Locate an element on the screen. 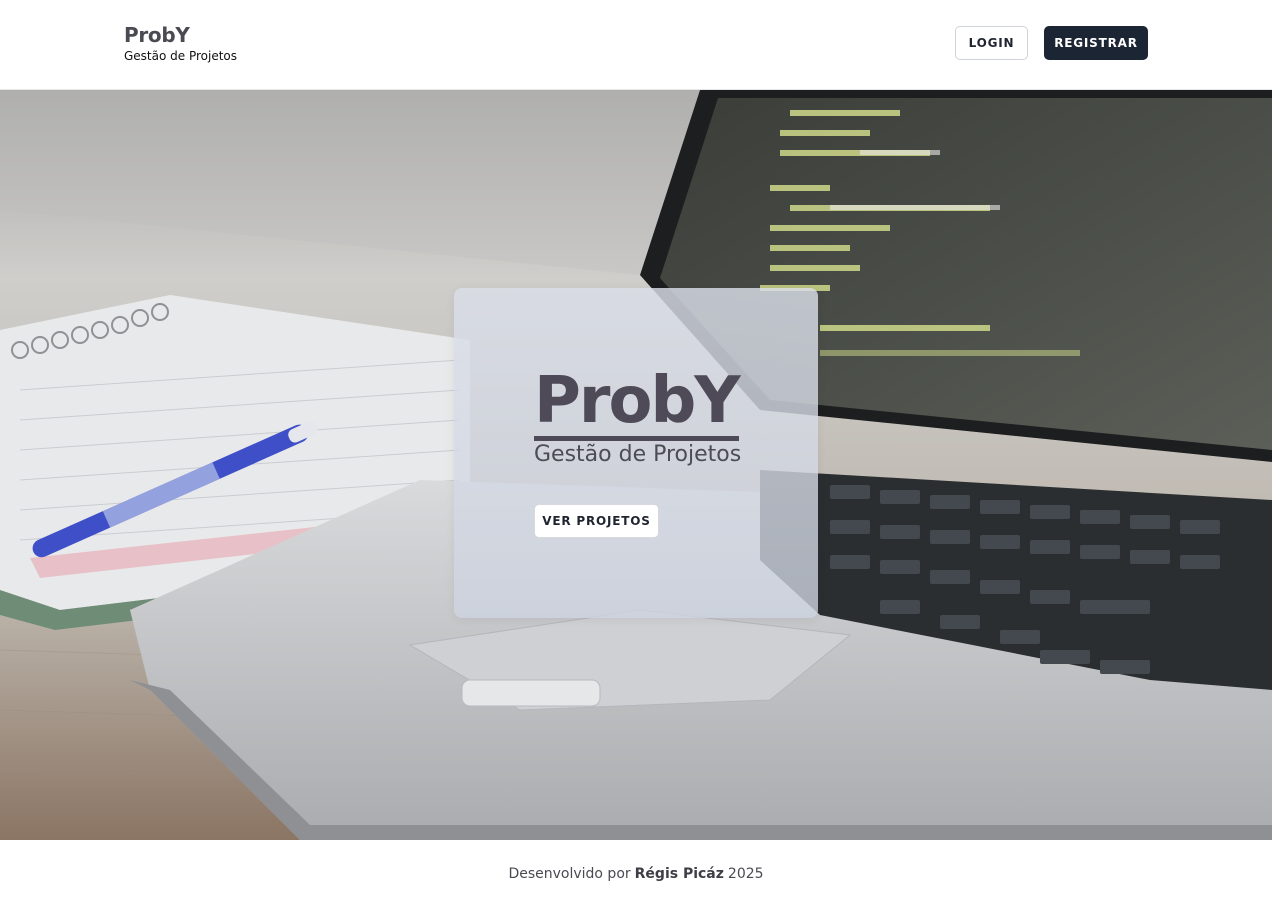  hero-subtitle: Gestão de Projetos is located at coordinates (638, 454).